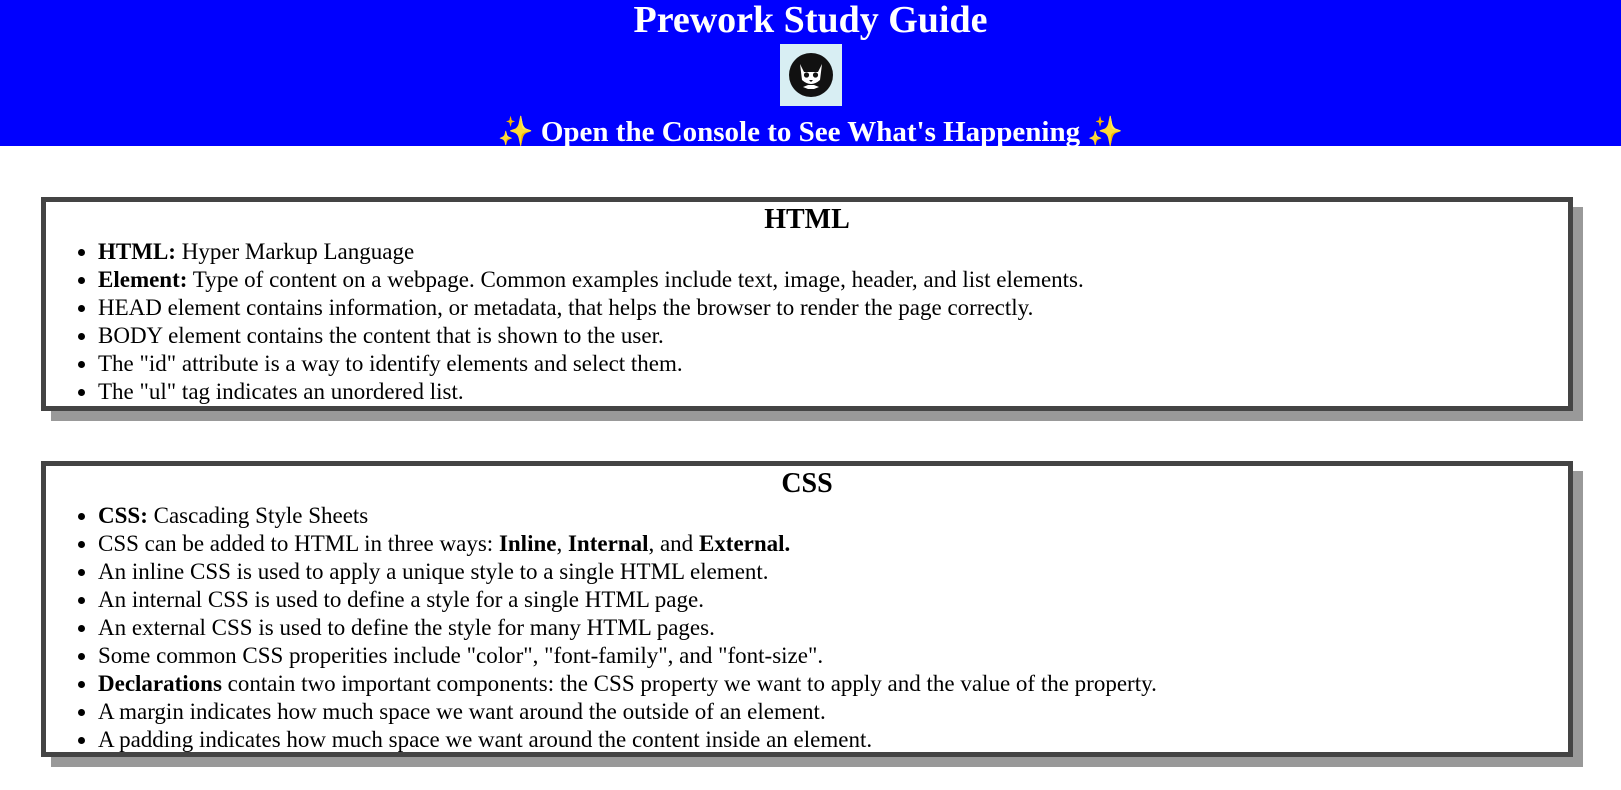  Describe the element at coordinates (807, 219) in the screenshot. I see `section-heading: HTML` at that location.